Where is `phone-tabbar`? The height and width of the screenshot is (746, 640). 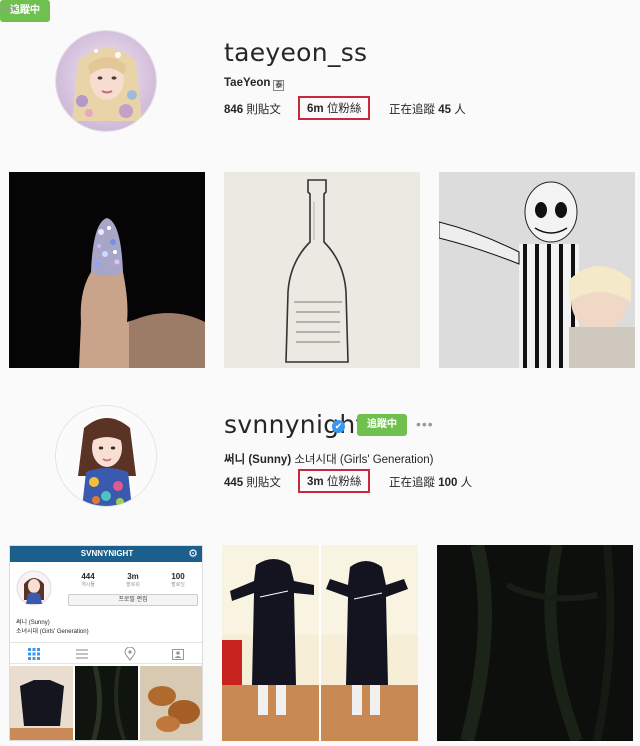 phone-tabbar is located at coordinates (106, 653).